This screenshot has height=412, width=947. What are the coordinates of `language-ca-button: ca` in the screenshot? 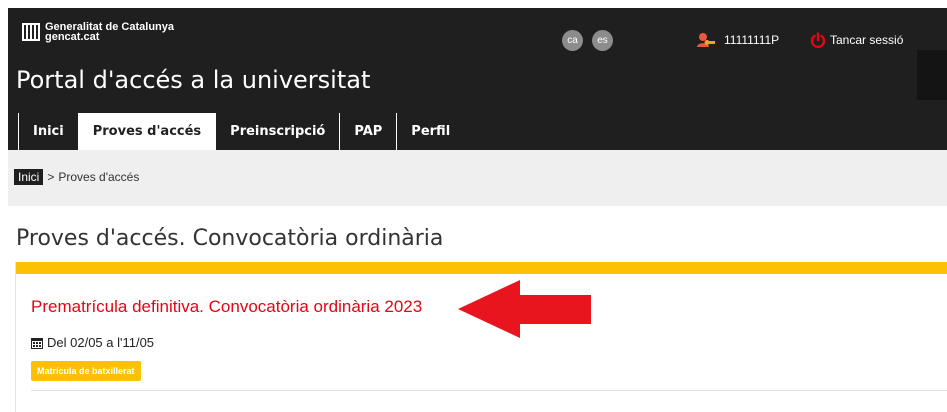 It's located at (572, 40).